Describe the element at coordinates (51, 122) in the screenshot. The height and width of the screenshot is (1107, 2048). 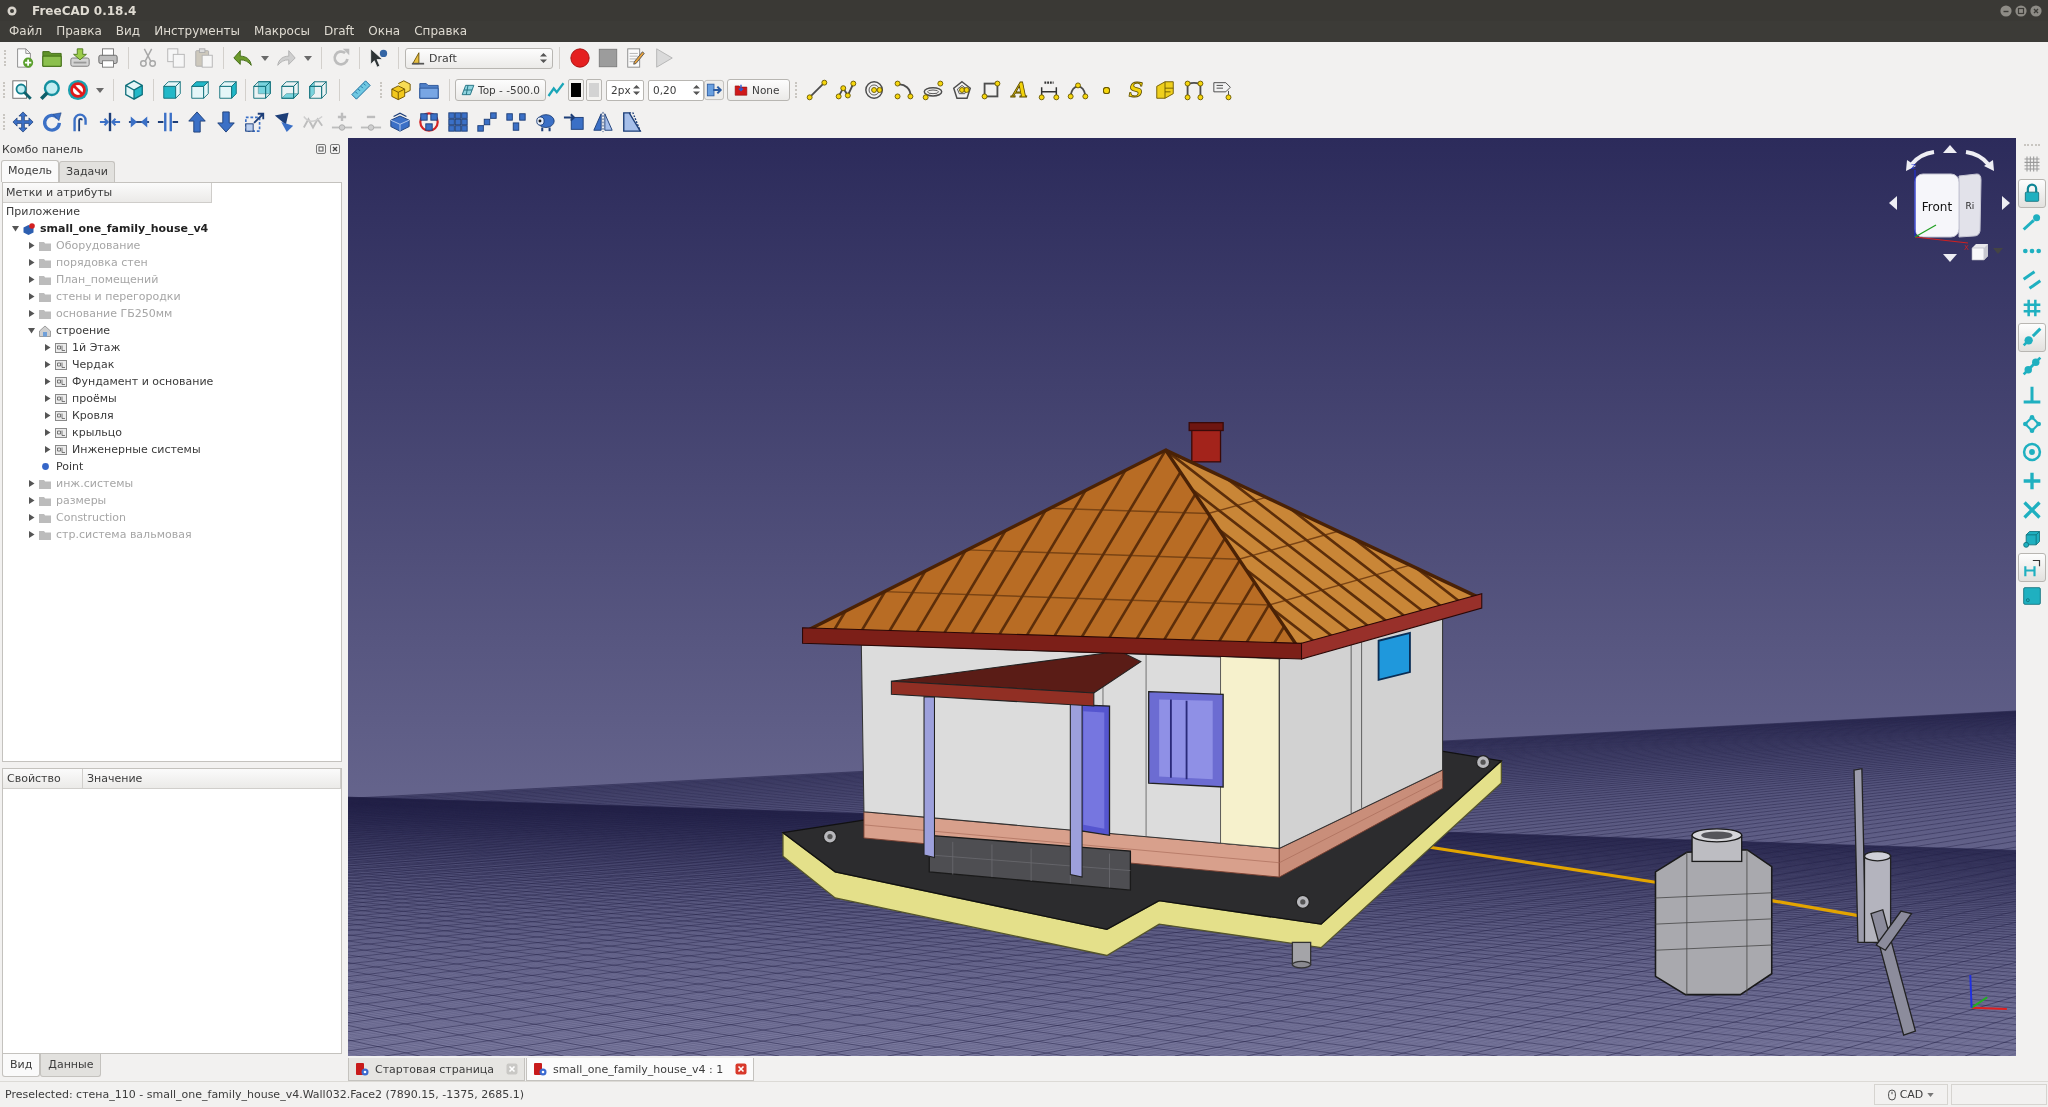
I see `rotate-icon` at that location.